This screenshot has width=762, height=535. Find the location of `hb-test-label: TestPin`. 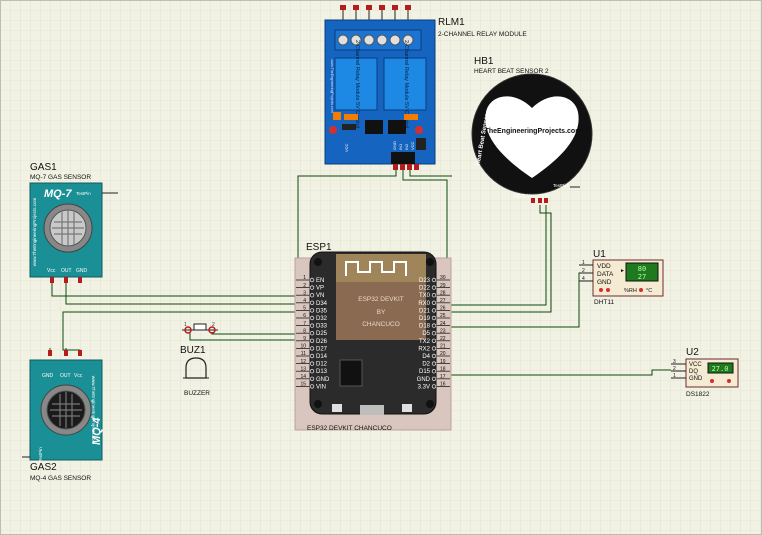

hb-test-label: TestPin is located at coordinates (560, 185).